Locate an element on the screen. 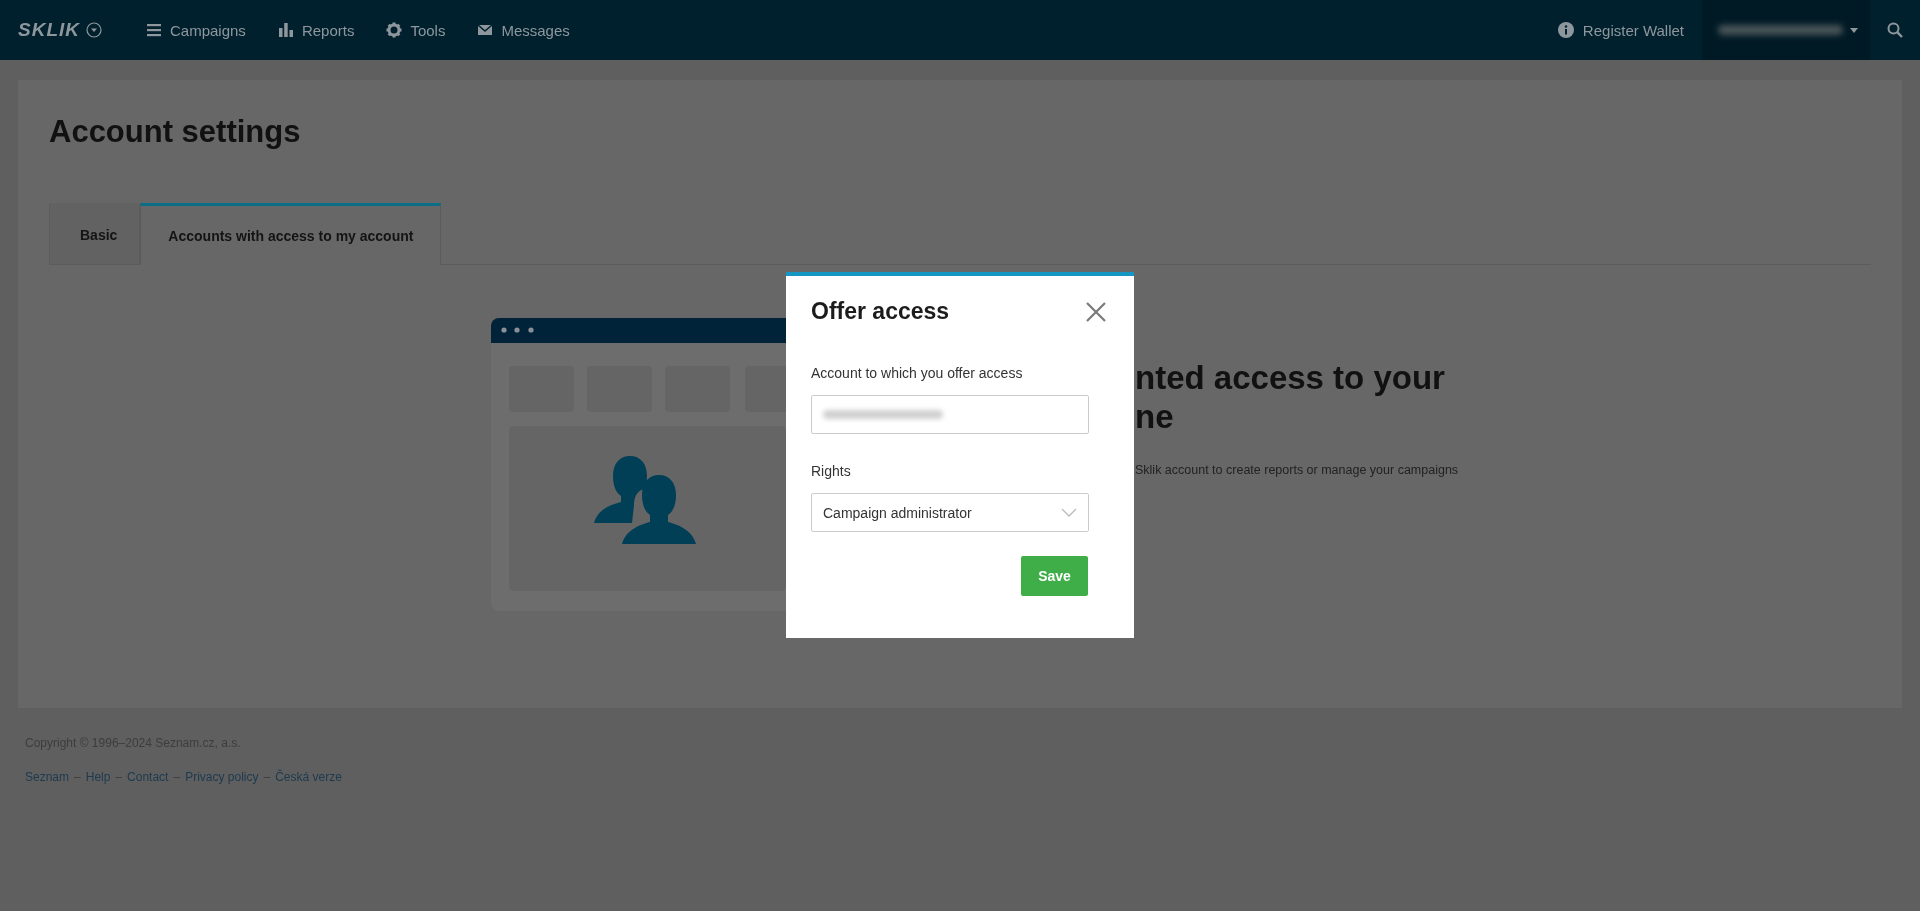 The image size is (1920, 911). envelope-icon is located at coordinates (485, 30).